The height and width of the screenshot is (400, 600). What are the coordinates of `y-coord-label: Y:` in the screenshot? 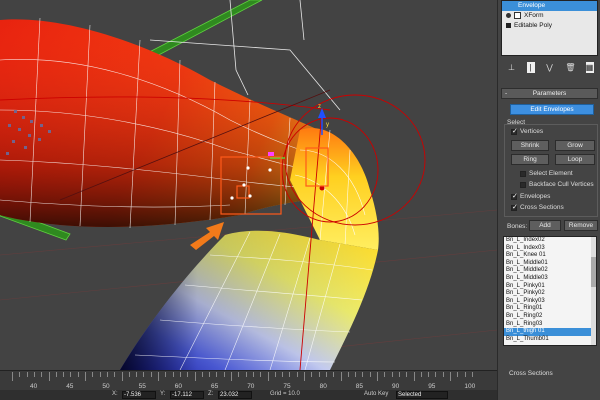 It's located at (163, 394).